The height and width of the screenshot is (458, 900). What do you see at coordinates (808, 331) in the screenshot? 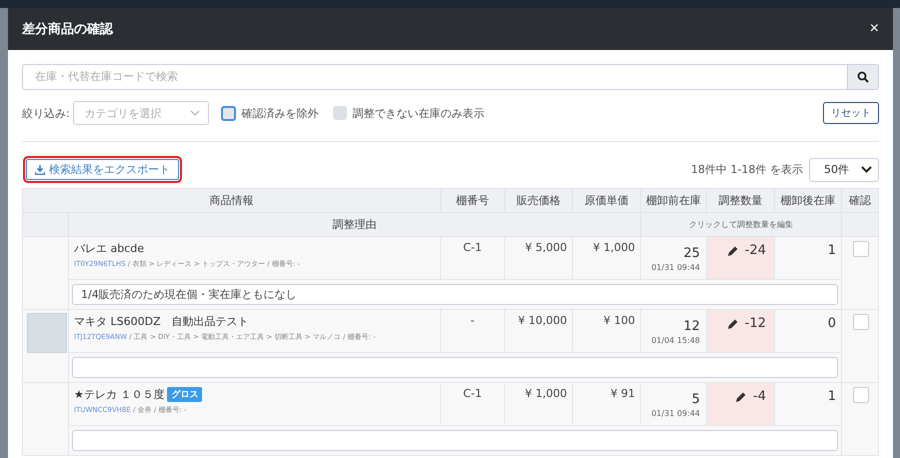
I see `table-cell: 0` at bounding box center [808, 331].